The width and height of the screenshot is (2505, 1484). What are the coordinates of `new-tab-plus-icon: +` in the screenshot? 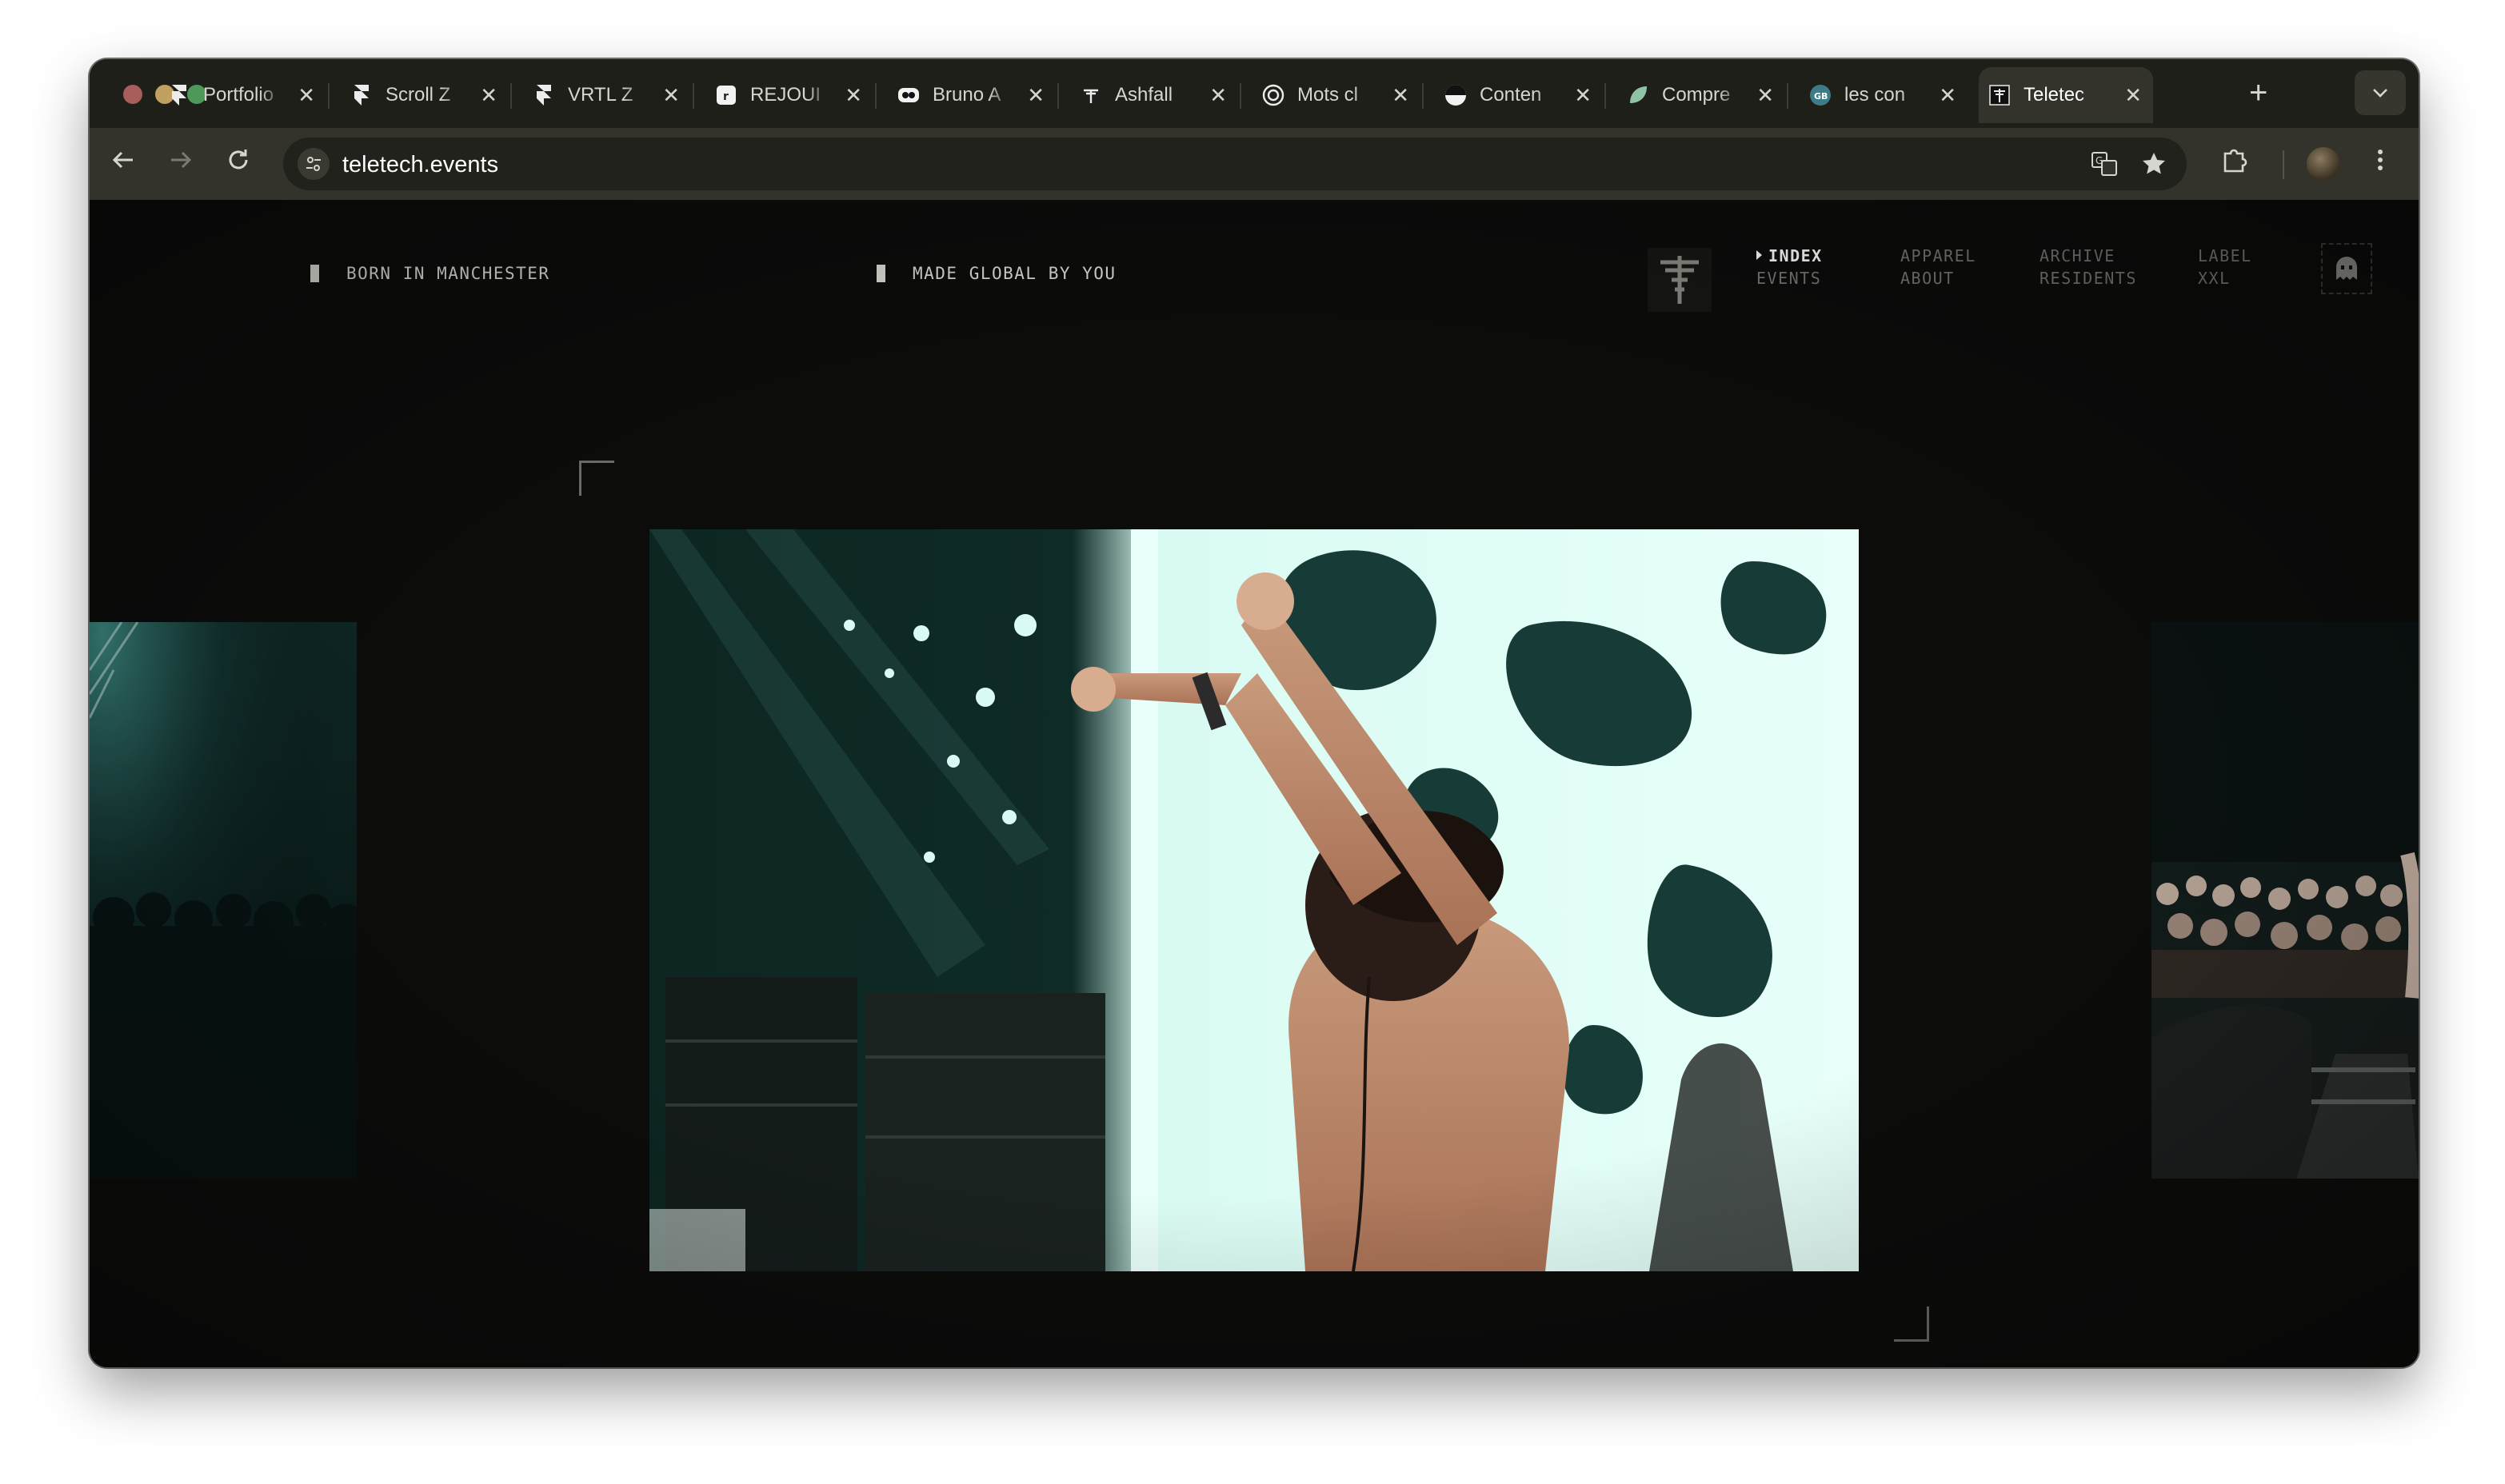 It's located at (2258, 93).